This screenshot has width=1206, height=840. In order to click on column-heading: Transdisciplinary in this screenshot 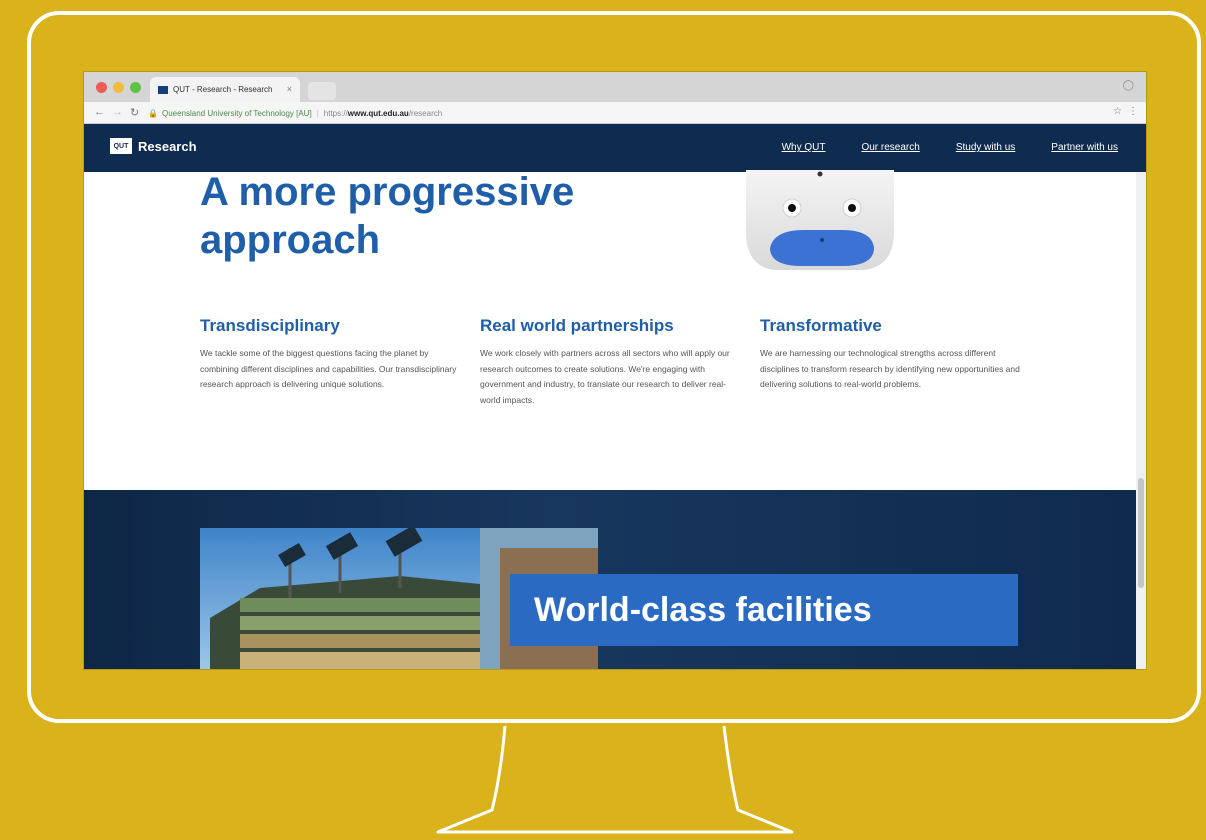, I will do `click(270, 325)`.